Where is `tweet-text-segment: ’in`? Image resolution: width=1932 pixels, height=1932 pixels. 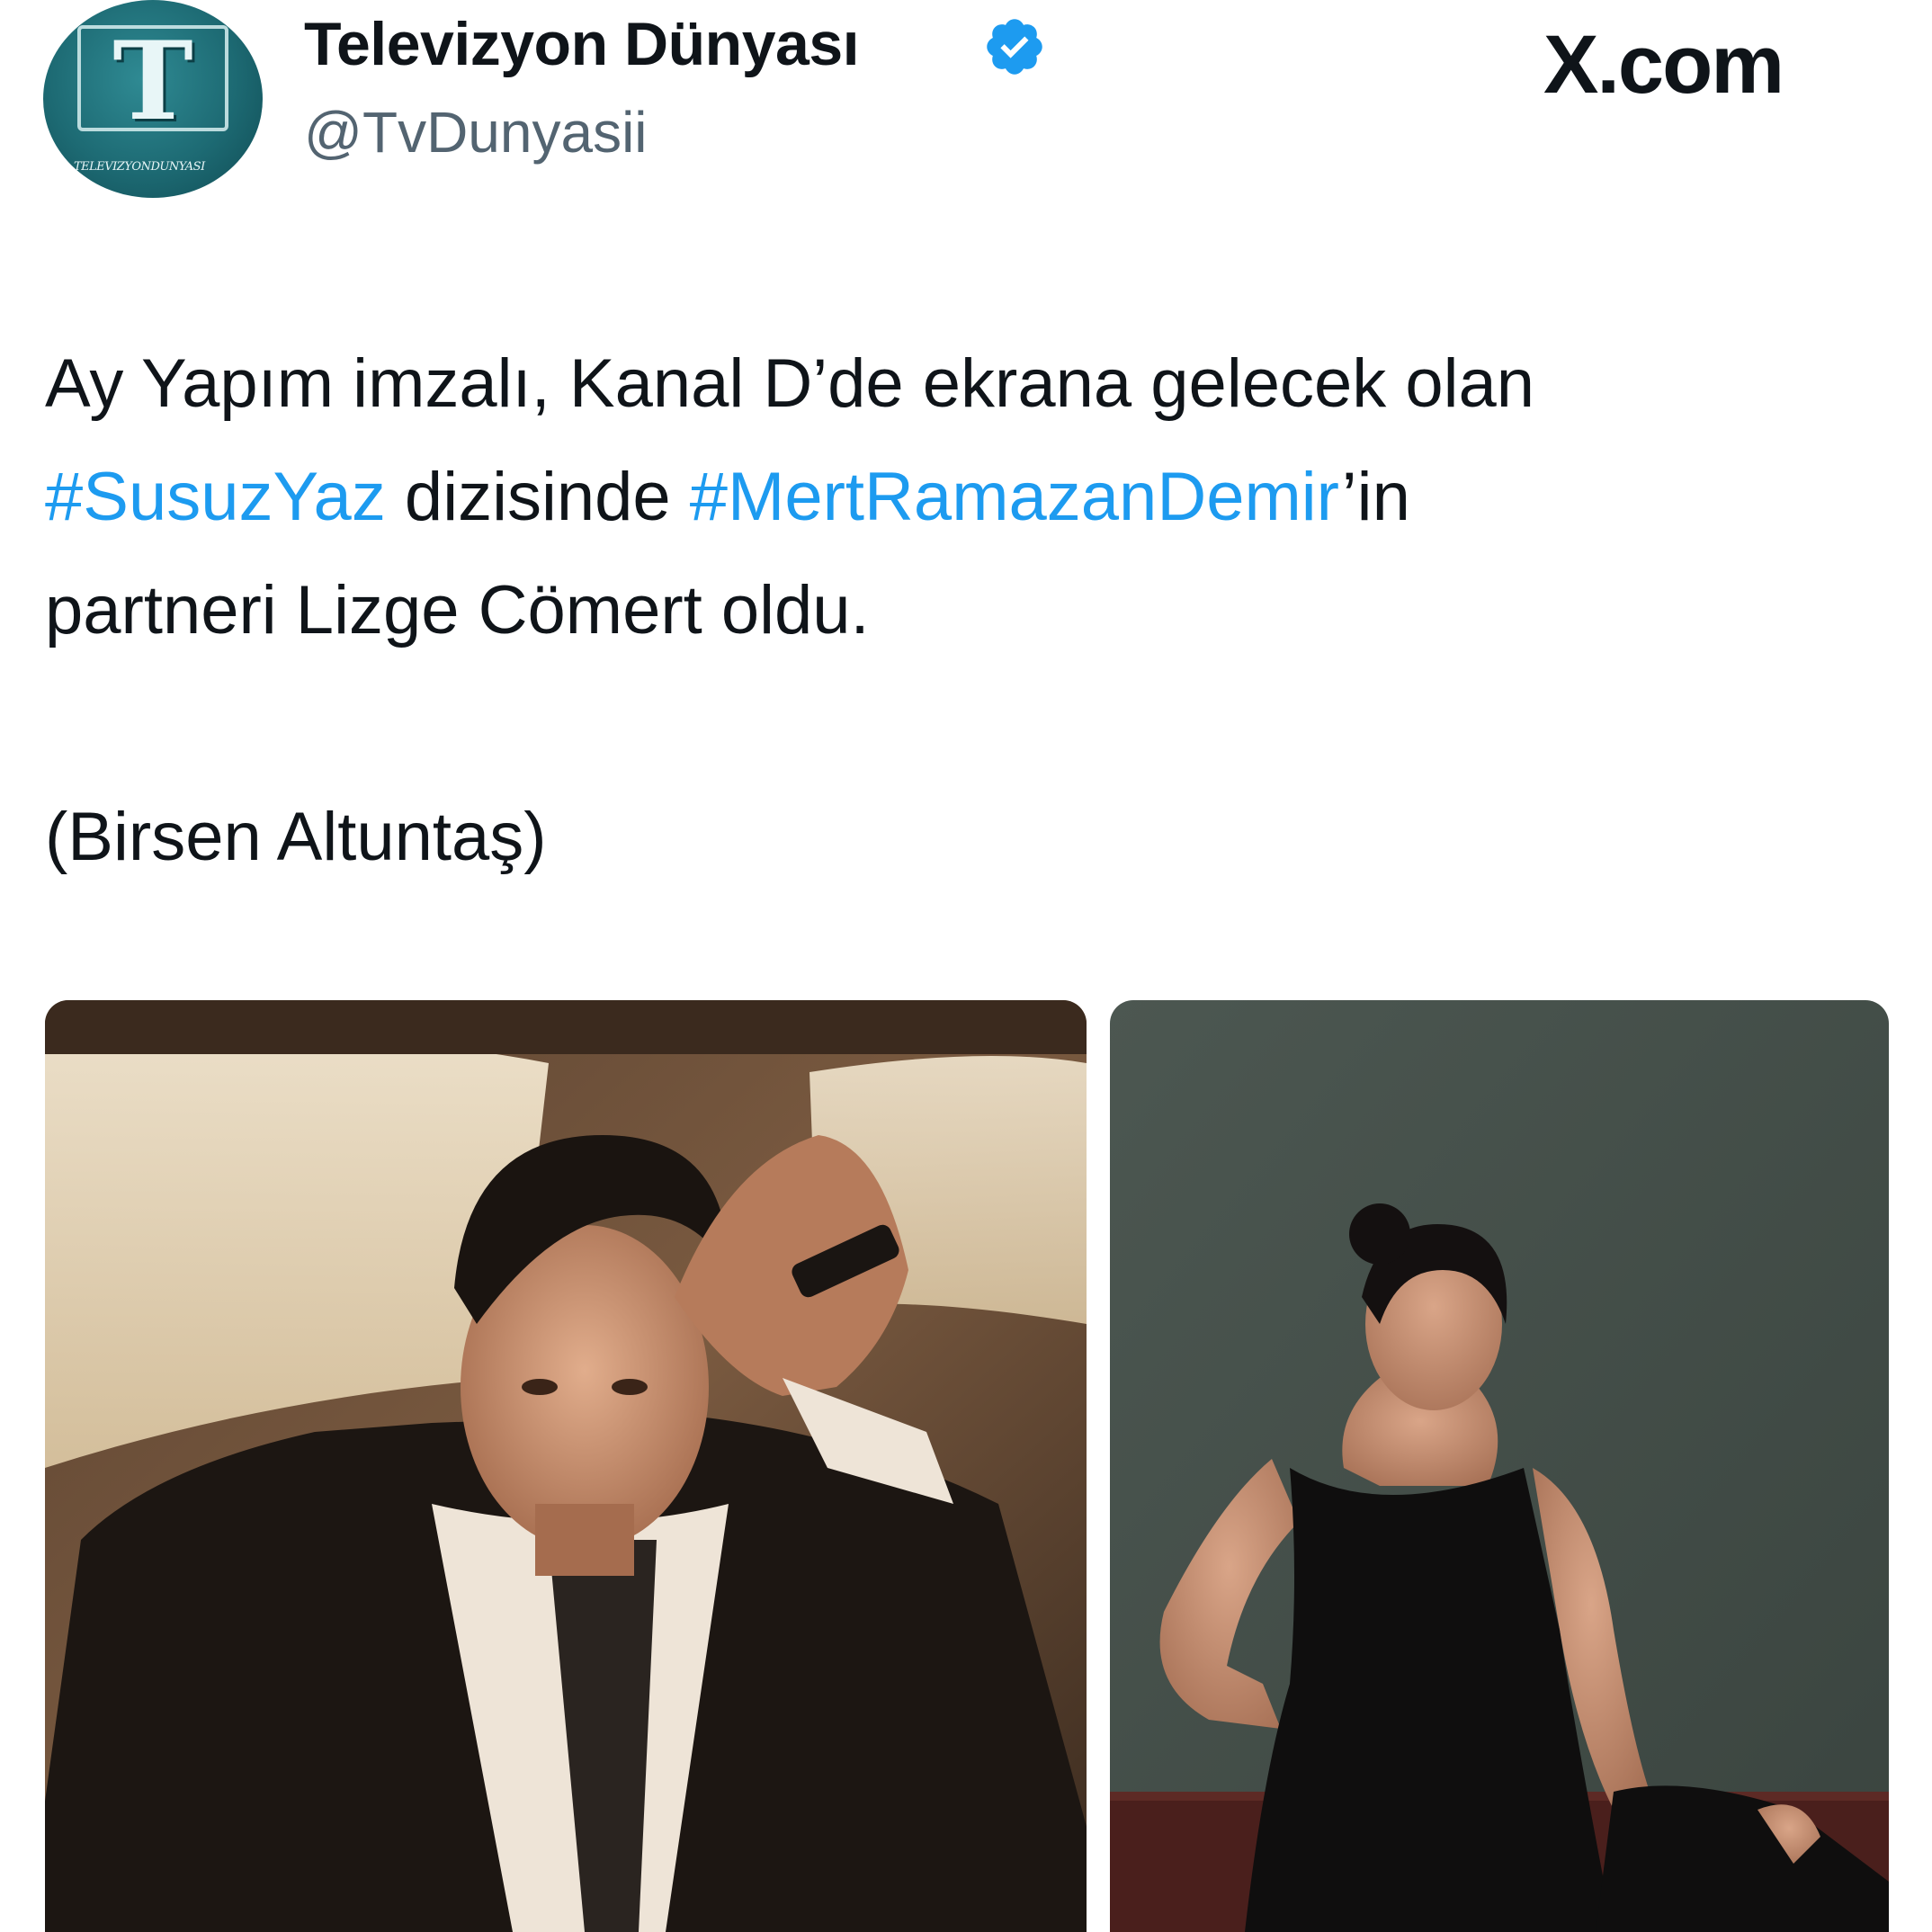 tweet-text-segment: ’in is located at coordinates (1375, 497).